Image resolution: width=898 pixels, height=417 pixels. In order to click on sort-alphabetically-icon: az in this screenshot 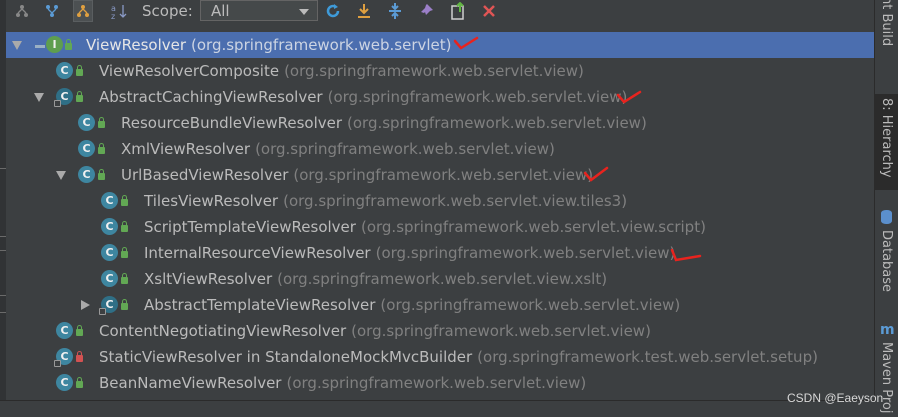, I will do `click(119, 11)`.